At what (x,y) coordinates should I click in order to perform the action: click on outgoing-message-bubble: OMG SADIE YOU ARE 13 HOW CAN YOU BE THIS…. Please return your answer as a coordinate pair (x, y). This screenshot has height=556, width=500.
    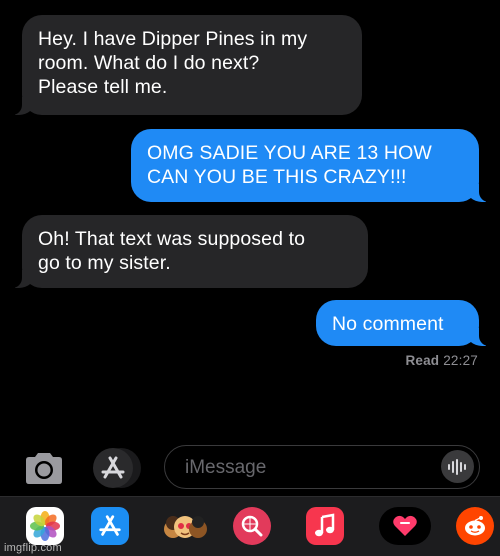
    Looking at the image, I should click on (310, 165).